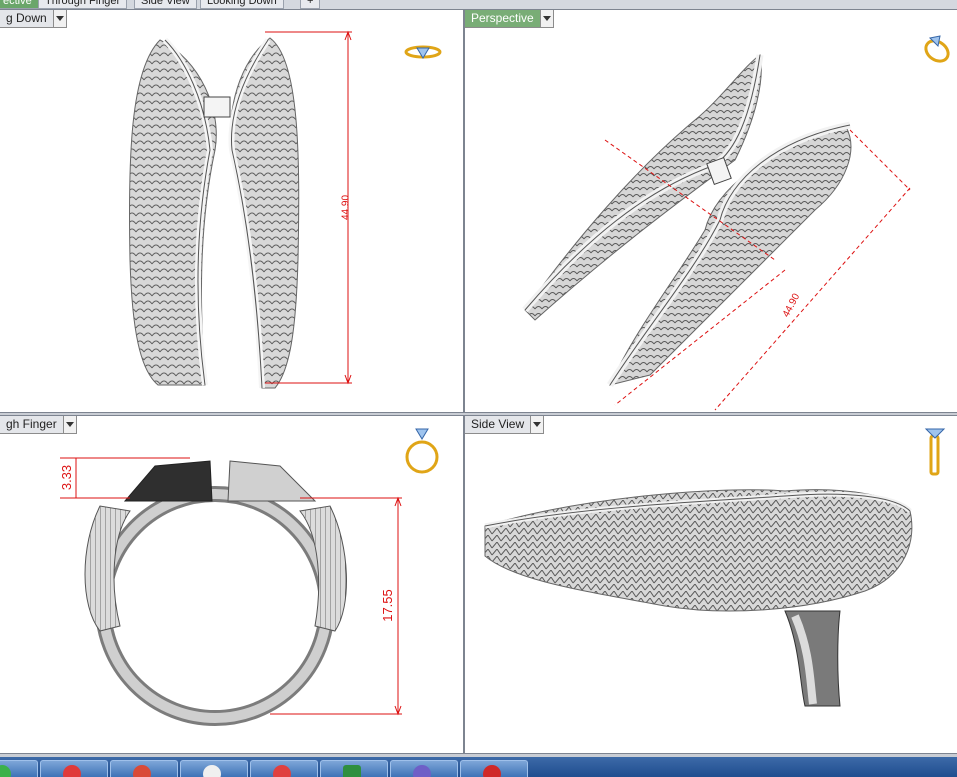 Image resolution: width=957 pixels, height=777 pixels. Describe the element at coordinates (19, 768) in the screenshot. I see `start-icon` at that location.